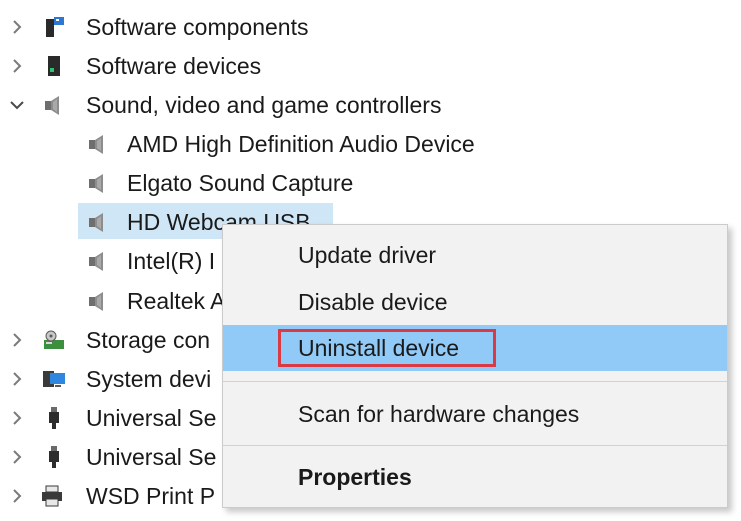 This screenshot has height=521, width=741. What do you see at coordinates (54, 379) in the screenshot?
I see `system-devices-icon` at bounding box center [54, 379].